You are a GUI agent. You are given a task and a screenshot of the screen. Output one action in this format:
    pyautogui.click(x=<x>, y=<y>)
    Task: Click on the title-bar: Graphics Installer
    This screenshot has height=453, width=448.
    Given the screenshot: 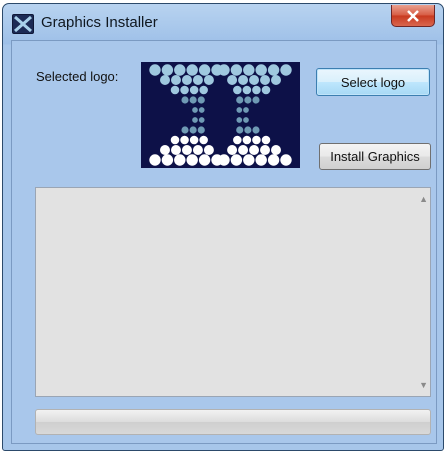 What is the action you would take?
    pyautogui.click(x=223, y=22)
    